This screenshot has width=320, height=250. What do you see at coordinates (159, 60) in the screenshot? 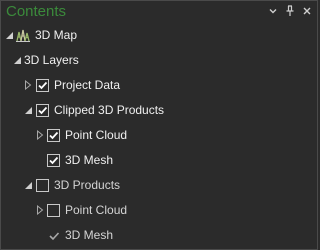
I see `tree-node-category: 3D Layers` at bounding box center [159, 60].